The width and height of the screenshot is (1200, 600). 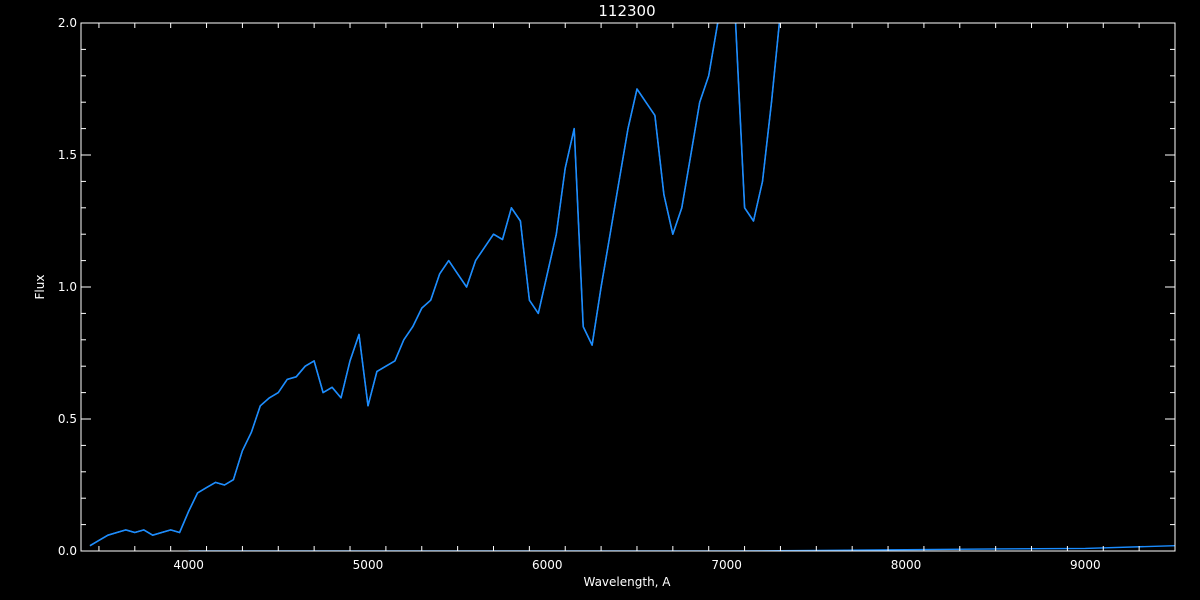 What do you see at coordinates (67, 287) in the screenshot?
I see `y-tick-label: 1.0` at bounding box center [67, 287].